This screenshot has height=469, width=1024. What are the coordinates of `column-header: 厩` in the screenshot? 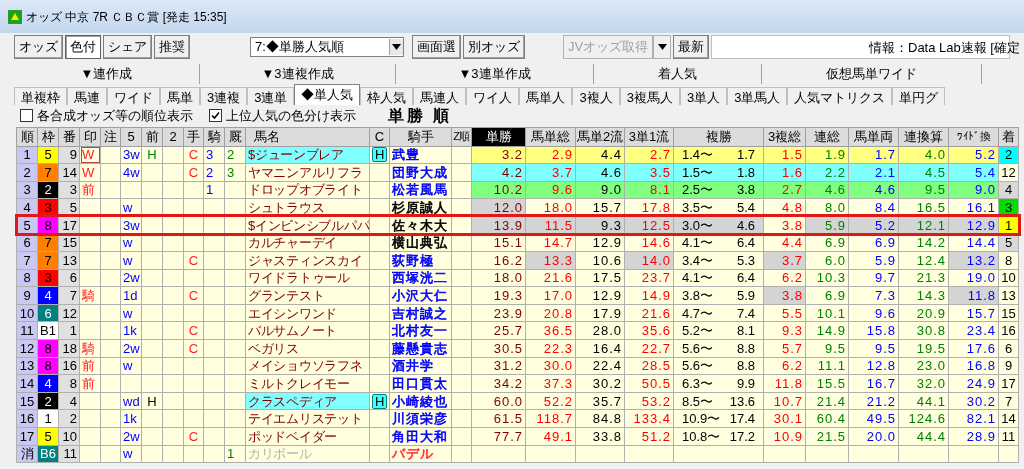 It's located at (235, 136).